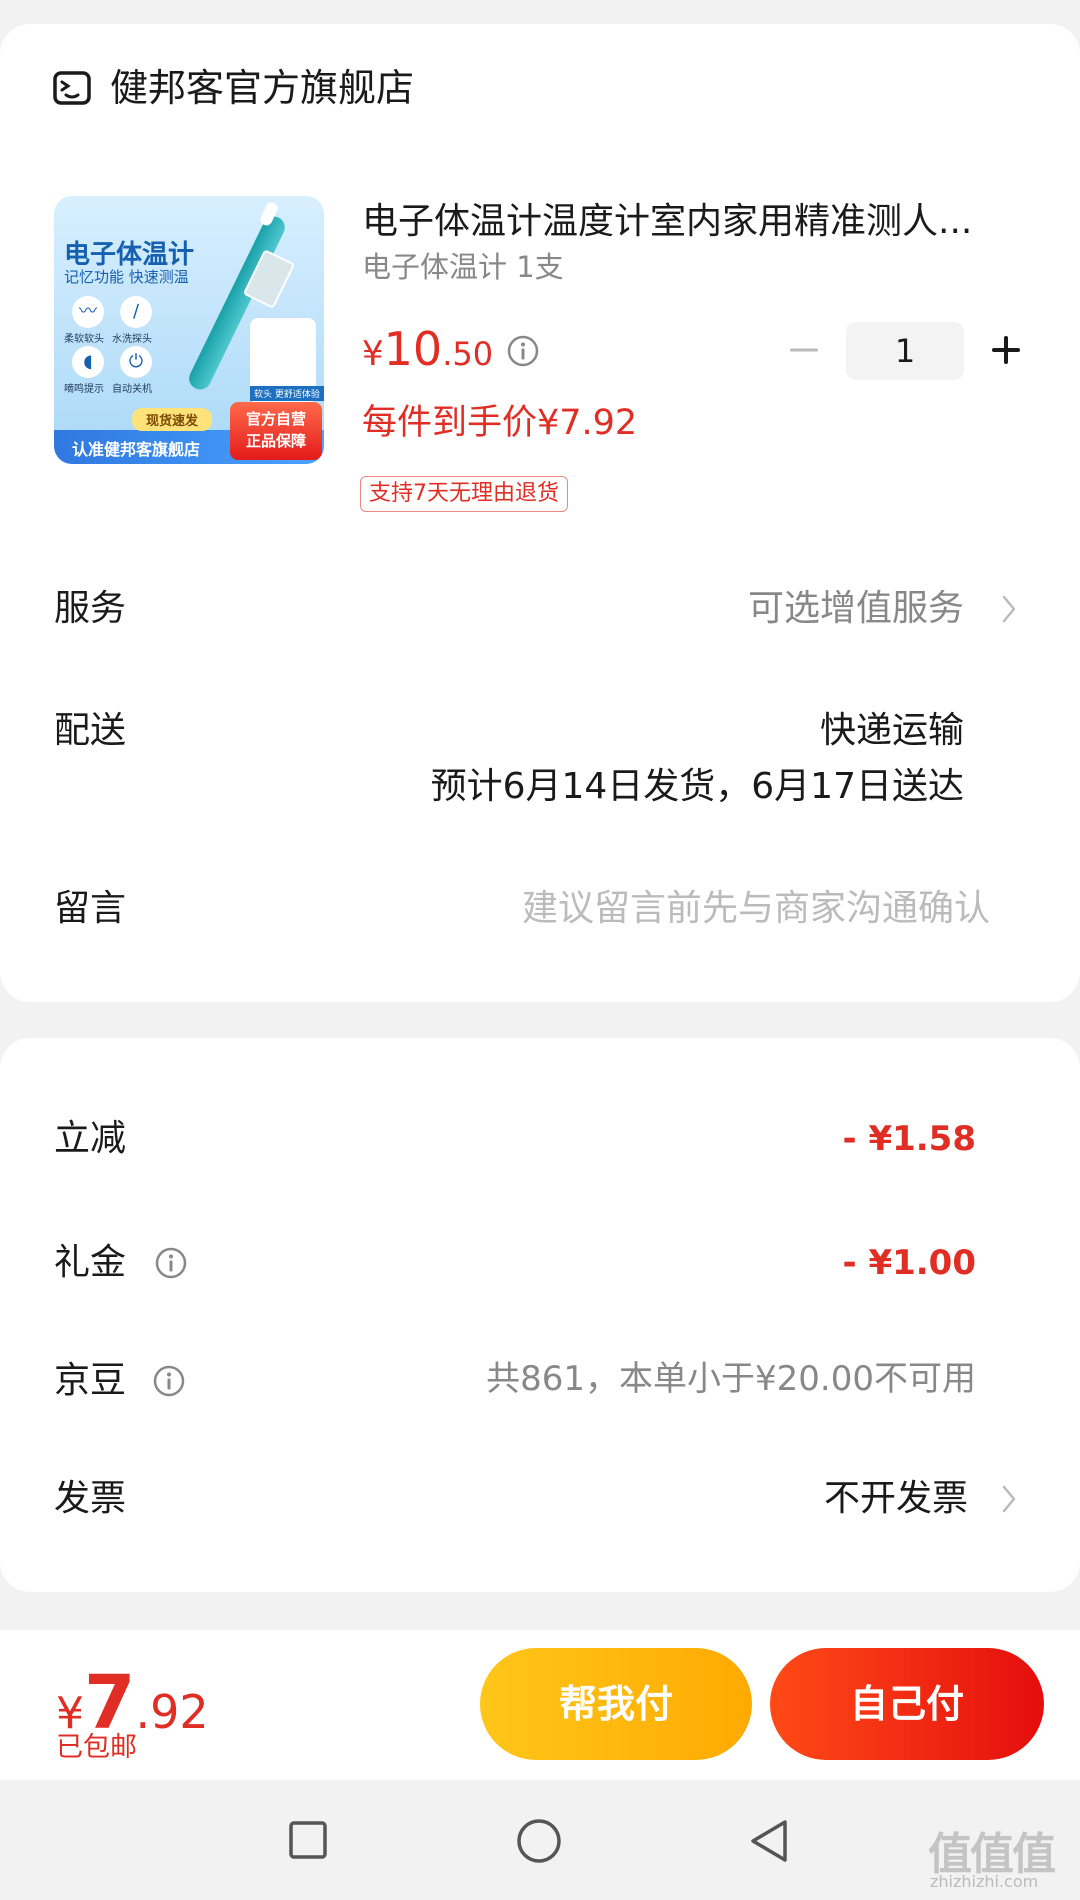  I want to click on thumb-feature: 嘀鸣提示, so click(84, 389).